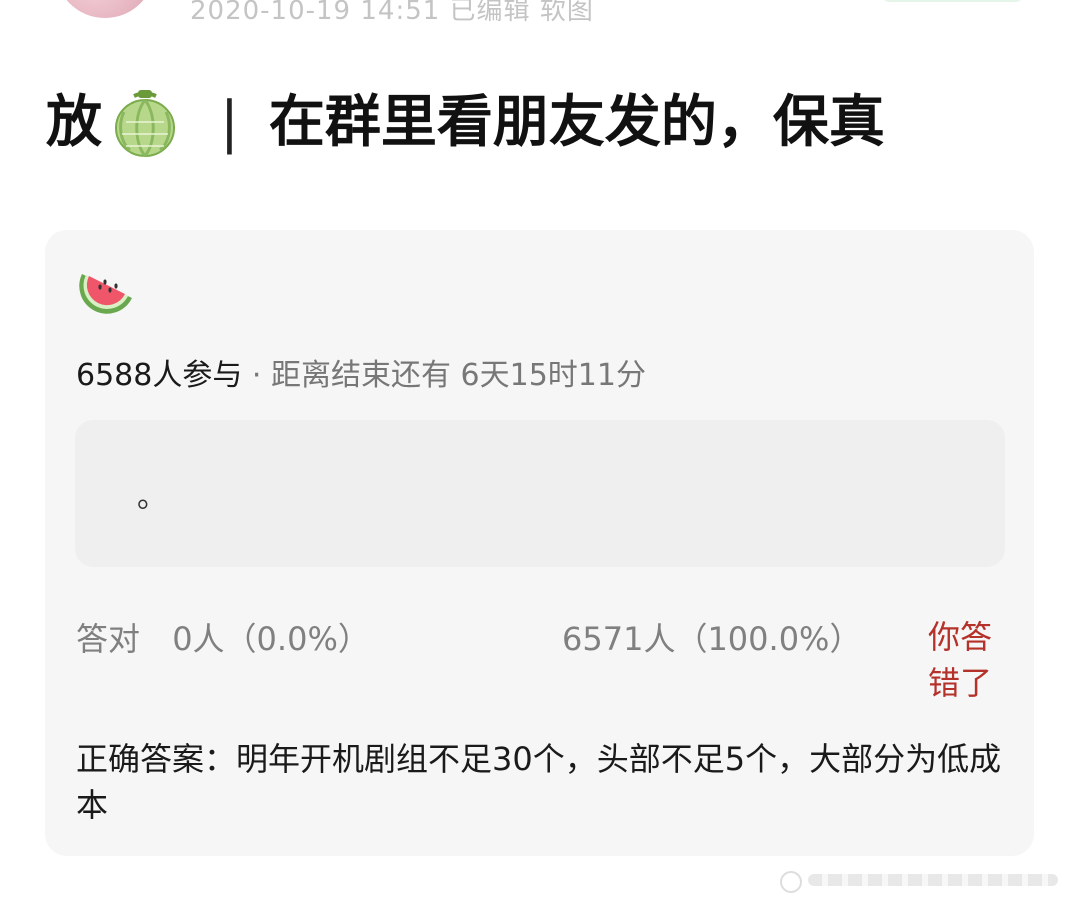 The height and width of the screenshot is (903, 1079). Describe the element at coordinates (933, 880) in the screenshot. I see `toolbar-track` at that location.